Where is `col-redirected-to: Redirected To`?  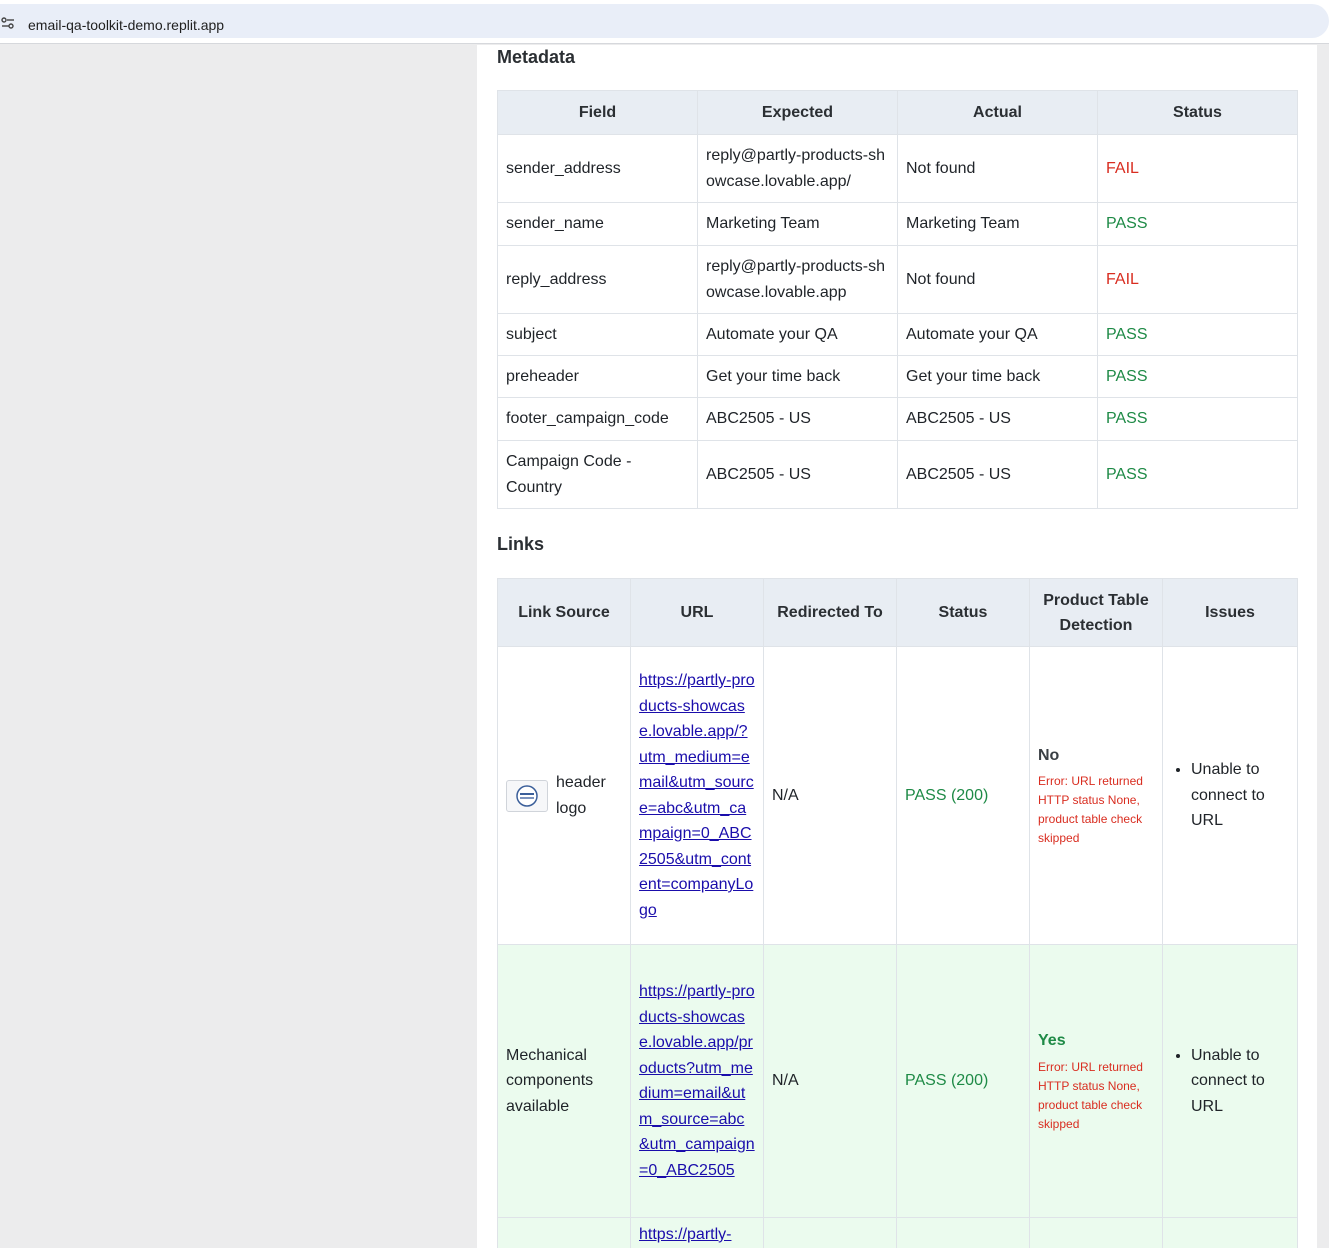 col-redirected-to: Redirected To is located at coordinates (830, 612).